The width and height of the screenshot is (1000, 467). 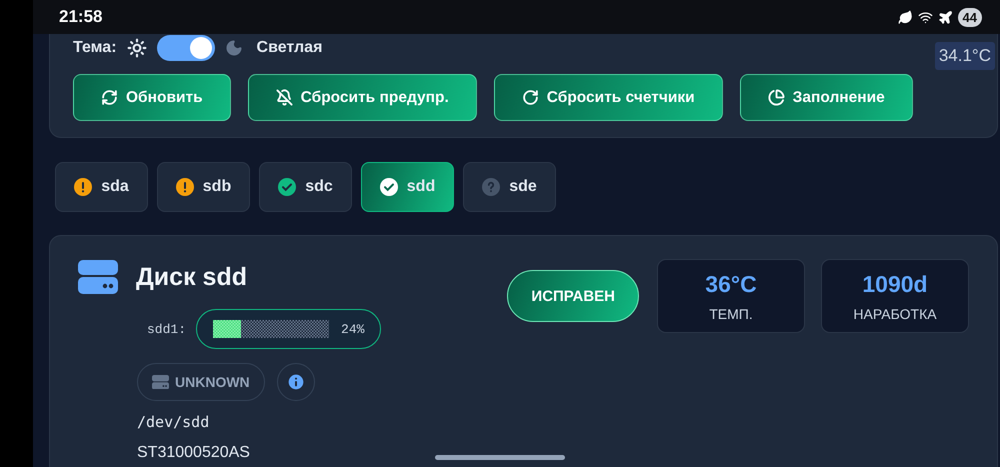 What do you see at coordinates (776, 97) in the screenshot?
I see `pie-chart-icon` at bounding box center [776, 97].